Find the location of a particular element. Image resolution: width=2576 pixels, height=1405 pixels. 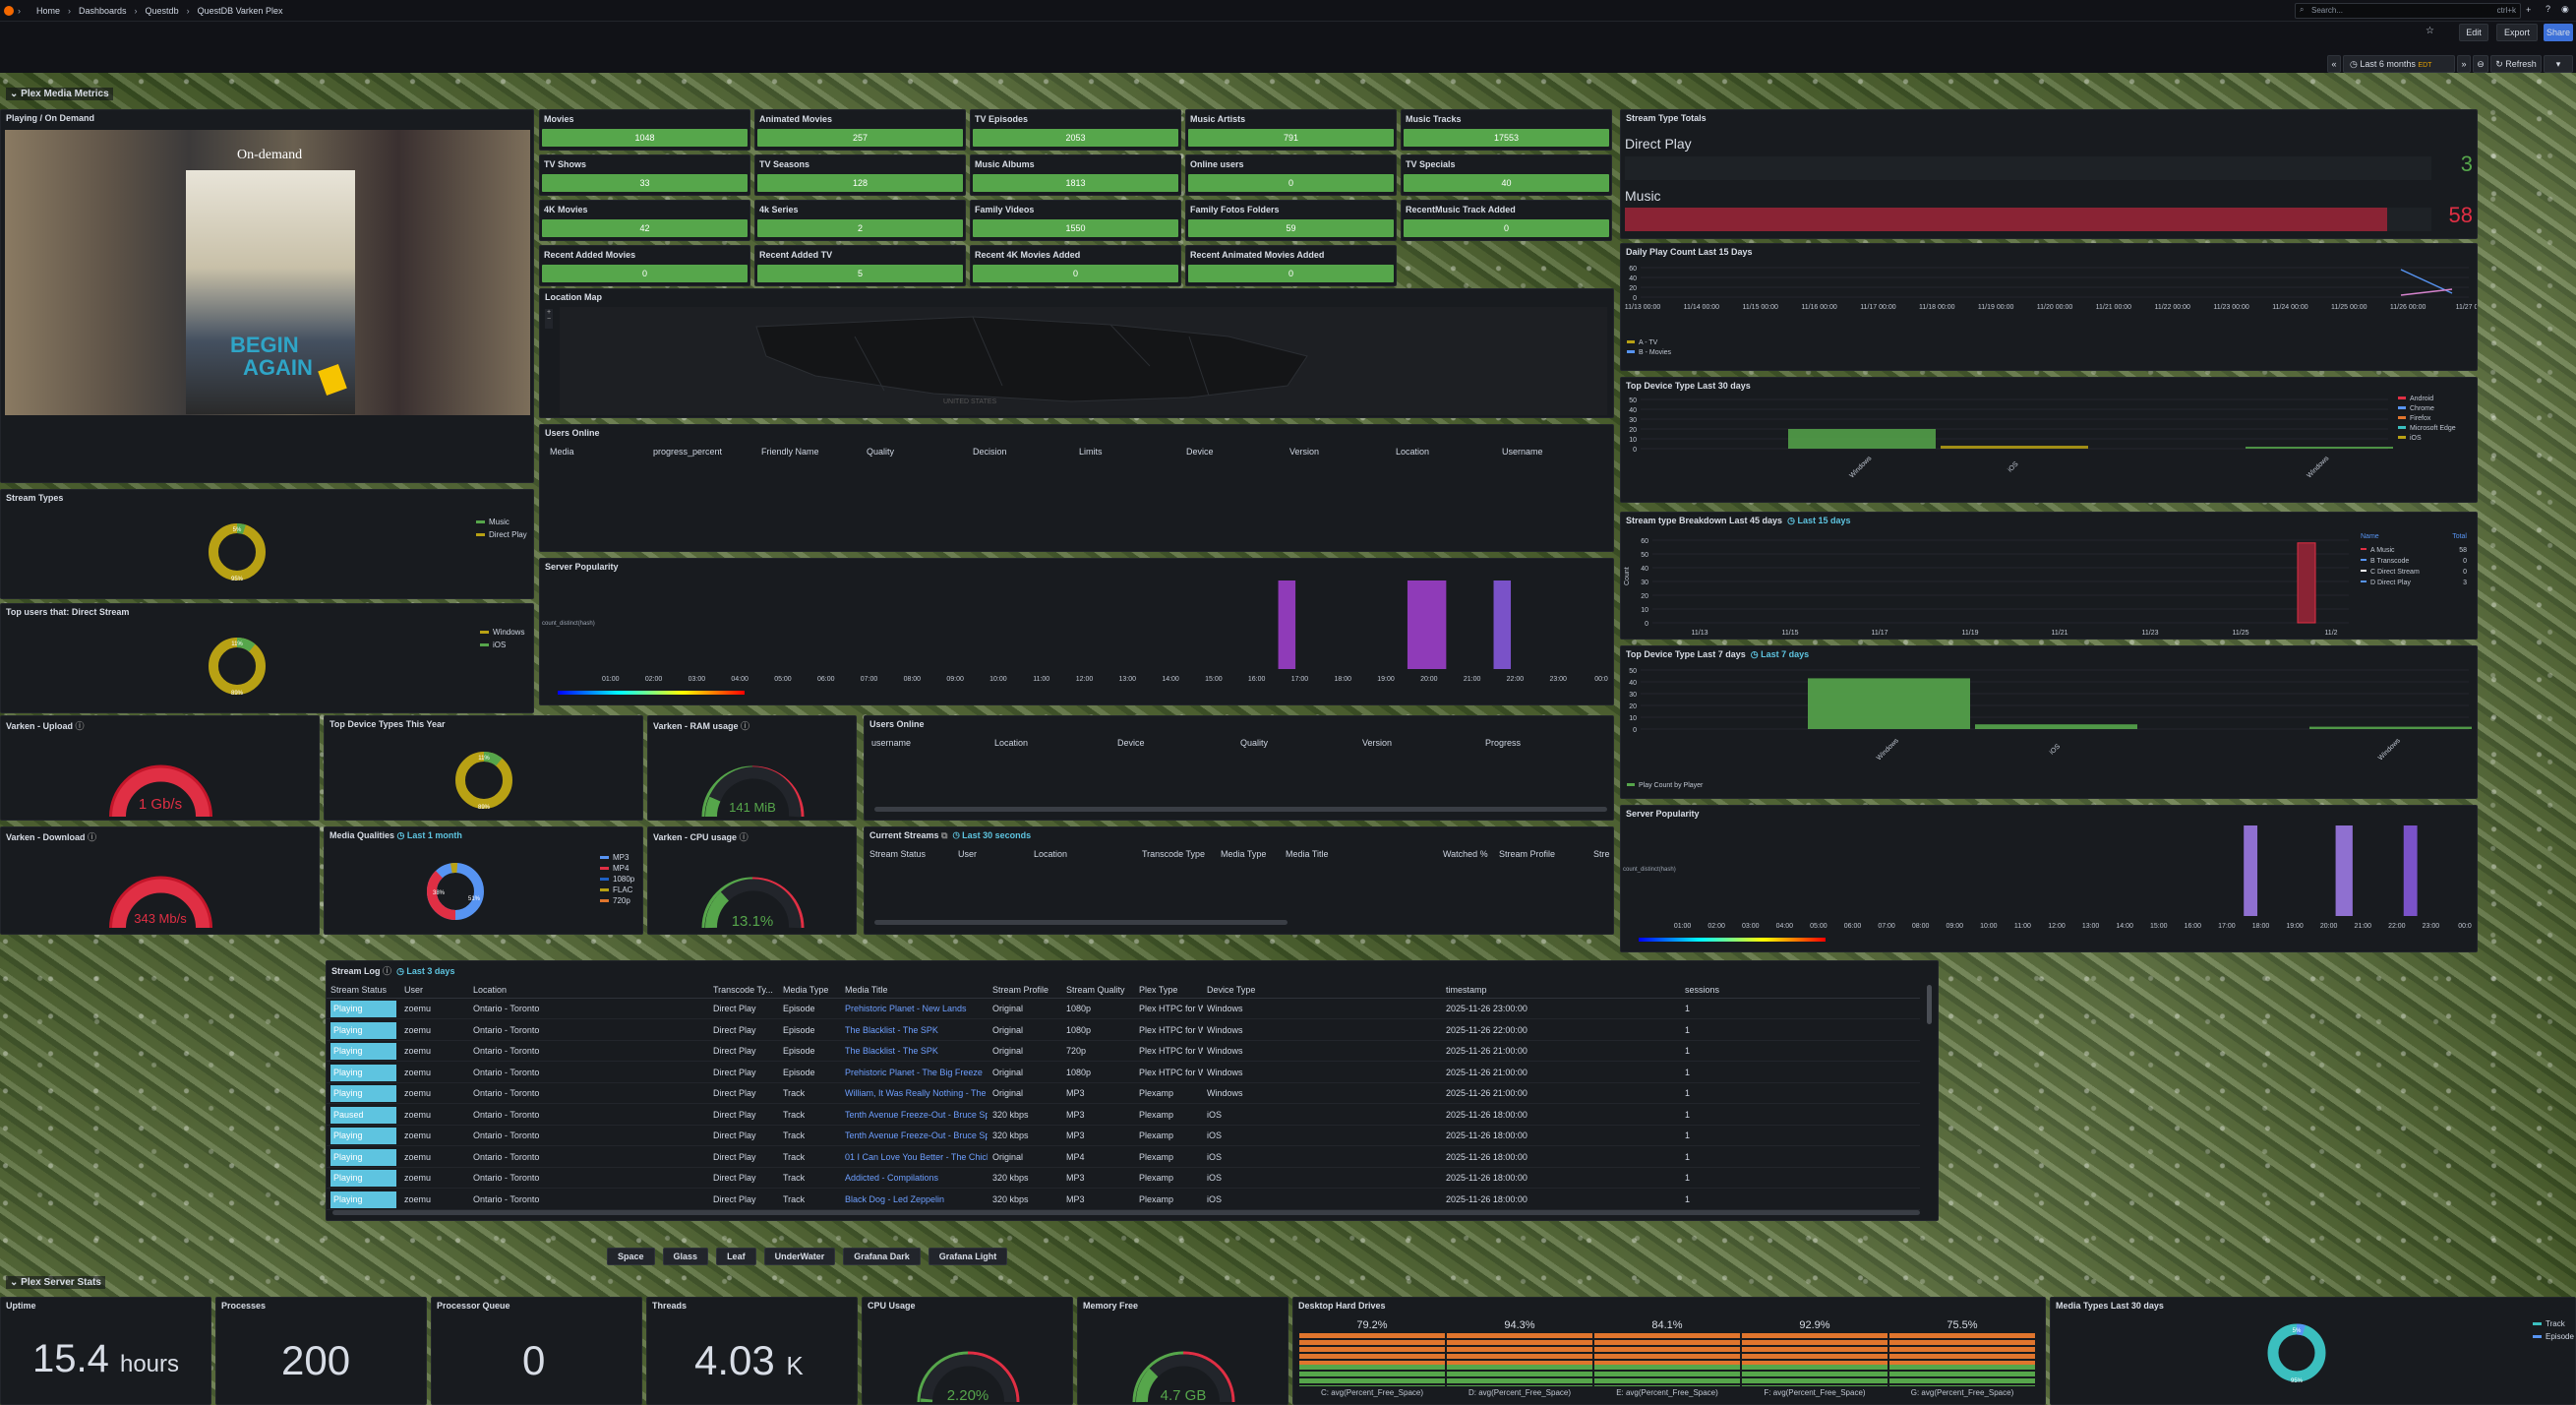

stat-panel: 4k Series 2 is located at coordinates (860, 220).